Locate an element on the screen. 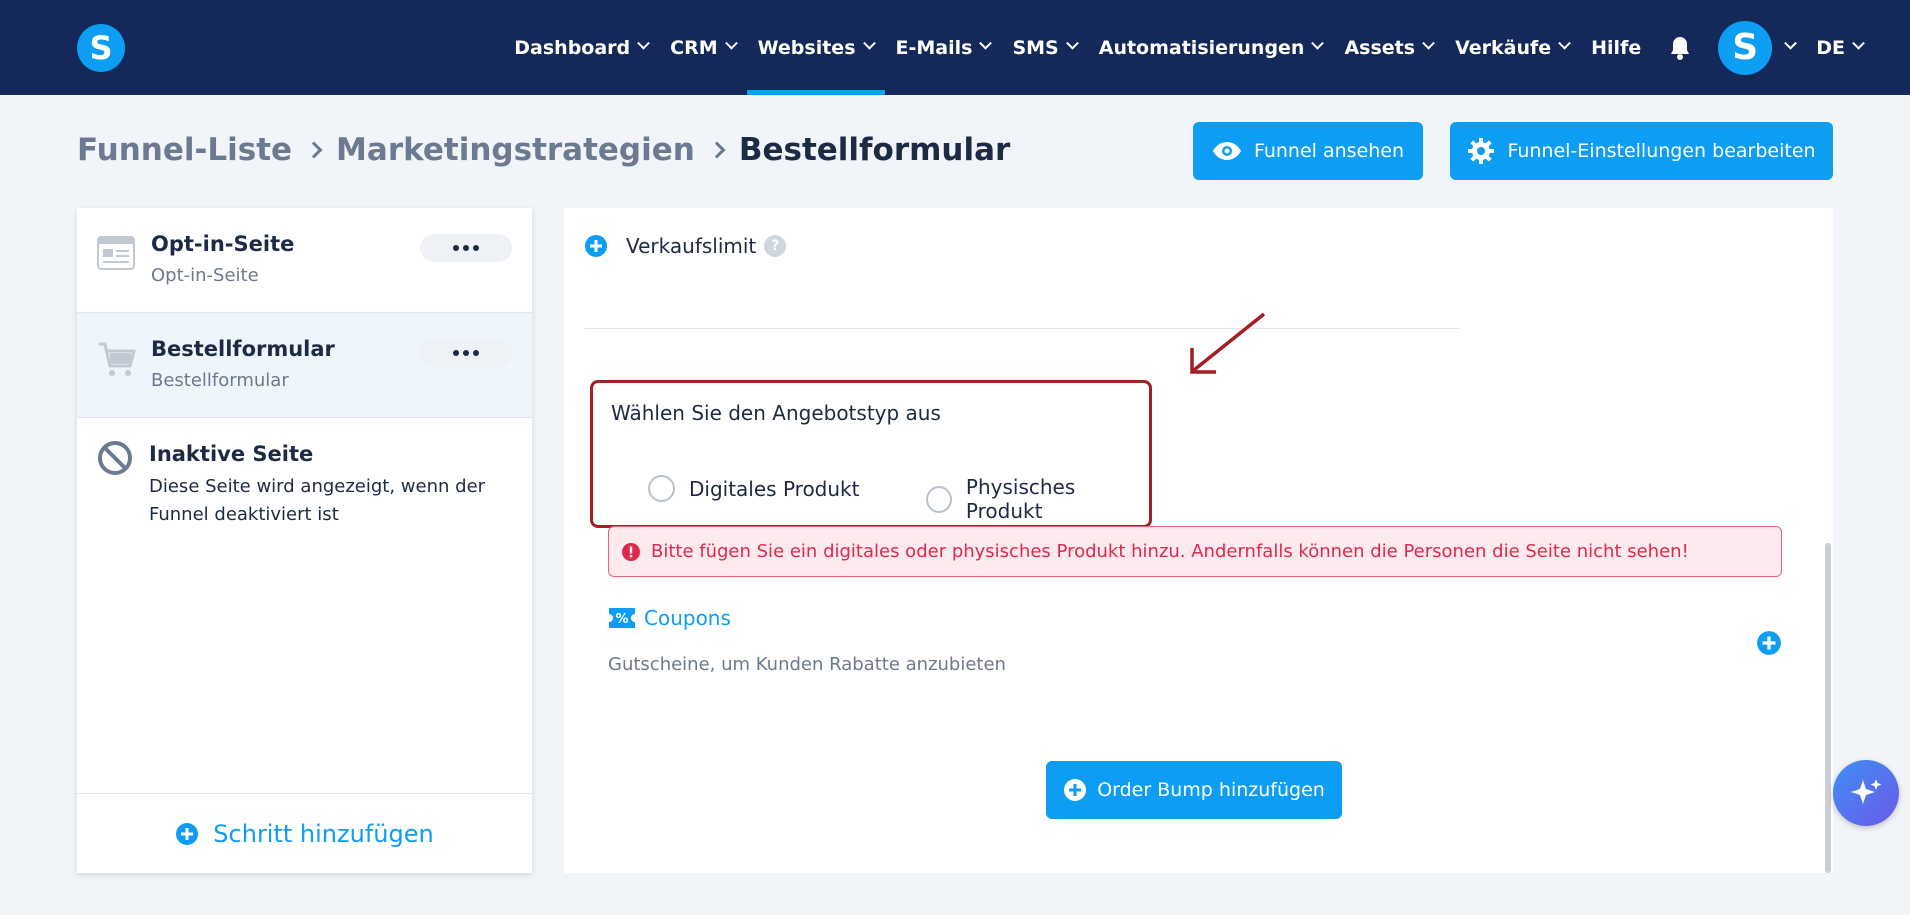 The width and height of the screenshot is (1910, 915). radio-digital-product: Digitales Produkt is located at coordinates (753, 488).